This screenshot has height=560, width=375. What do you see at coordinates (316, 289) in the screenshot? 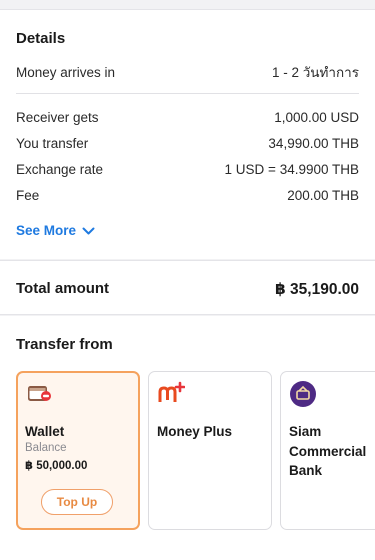
I see `total-value: ฿ 35,190.00` at bounding box center [316, 289].